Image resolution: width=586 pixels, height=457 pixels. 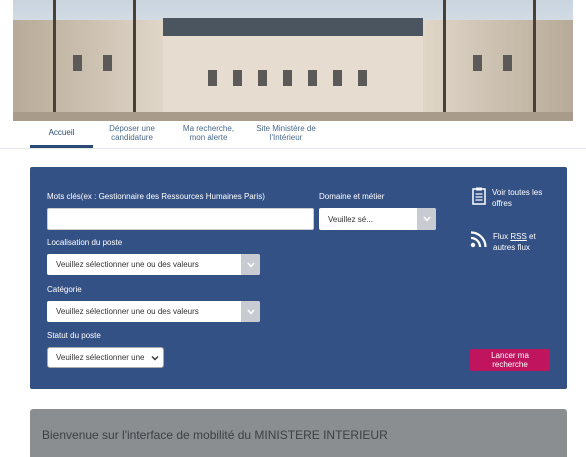 What do you see at coordinates (85, 242) in the screenshot?
I see `location-label: Localisation du poste` at bounding box center [85, 242].